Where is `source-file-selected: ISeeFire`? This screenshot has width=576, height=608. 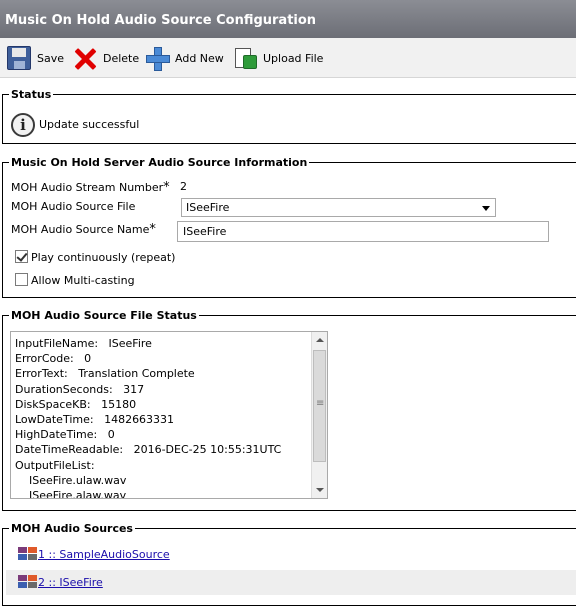 source-file-selected: ISeeFire is located at coordinates (208, 207).